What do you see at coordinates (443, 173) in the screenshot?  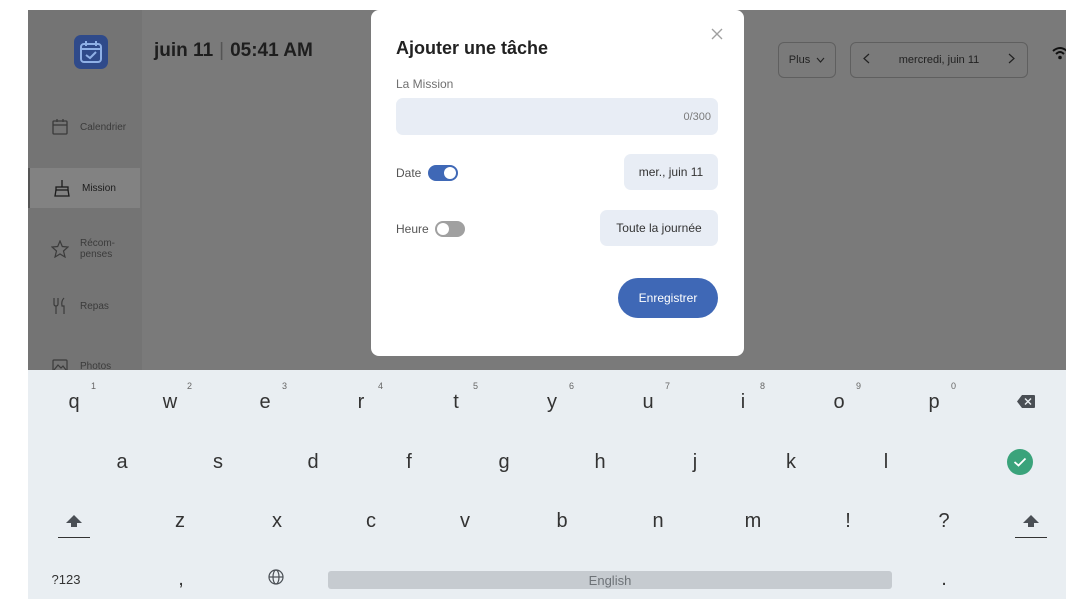 I see `date-toggle` at bounding box center [443, 173].